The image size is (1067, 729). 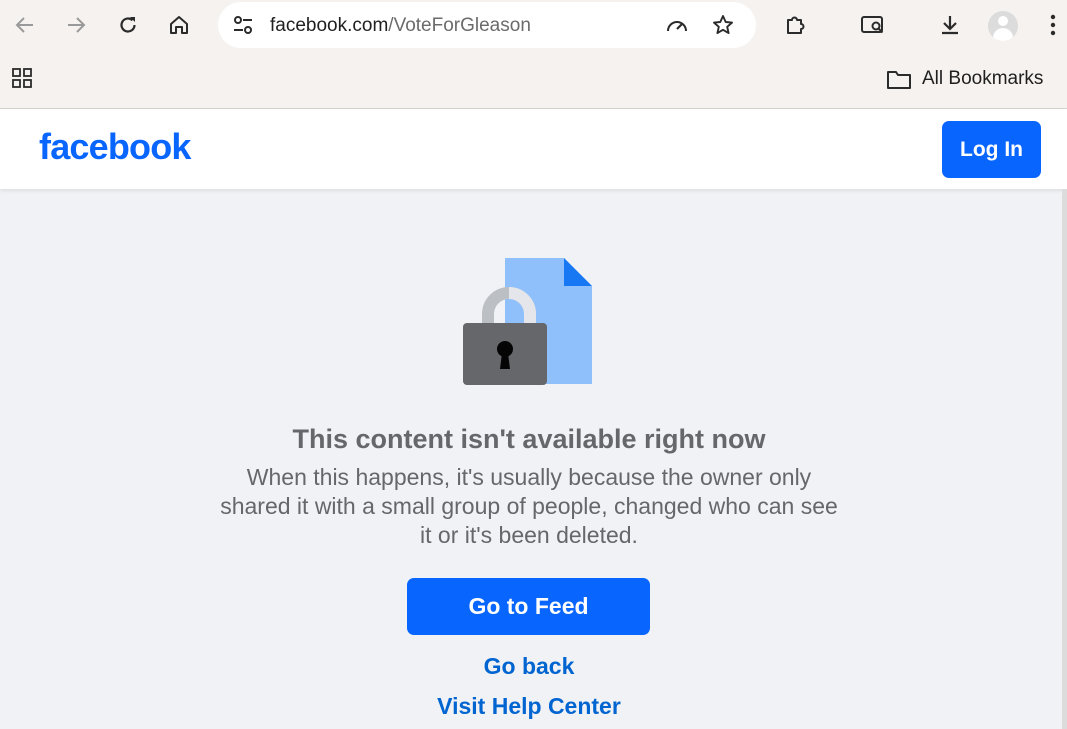 I want to click on reload-icon, so click(x=128, y=25).